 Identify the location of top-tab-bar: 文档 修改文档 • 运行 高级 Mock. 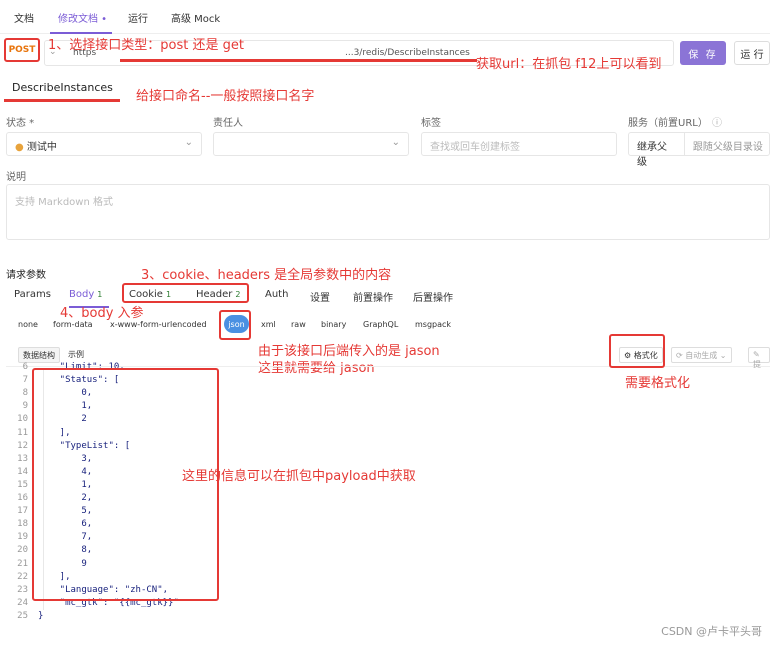
(385, 17).